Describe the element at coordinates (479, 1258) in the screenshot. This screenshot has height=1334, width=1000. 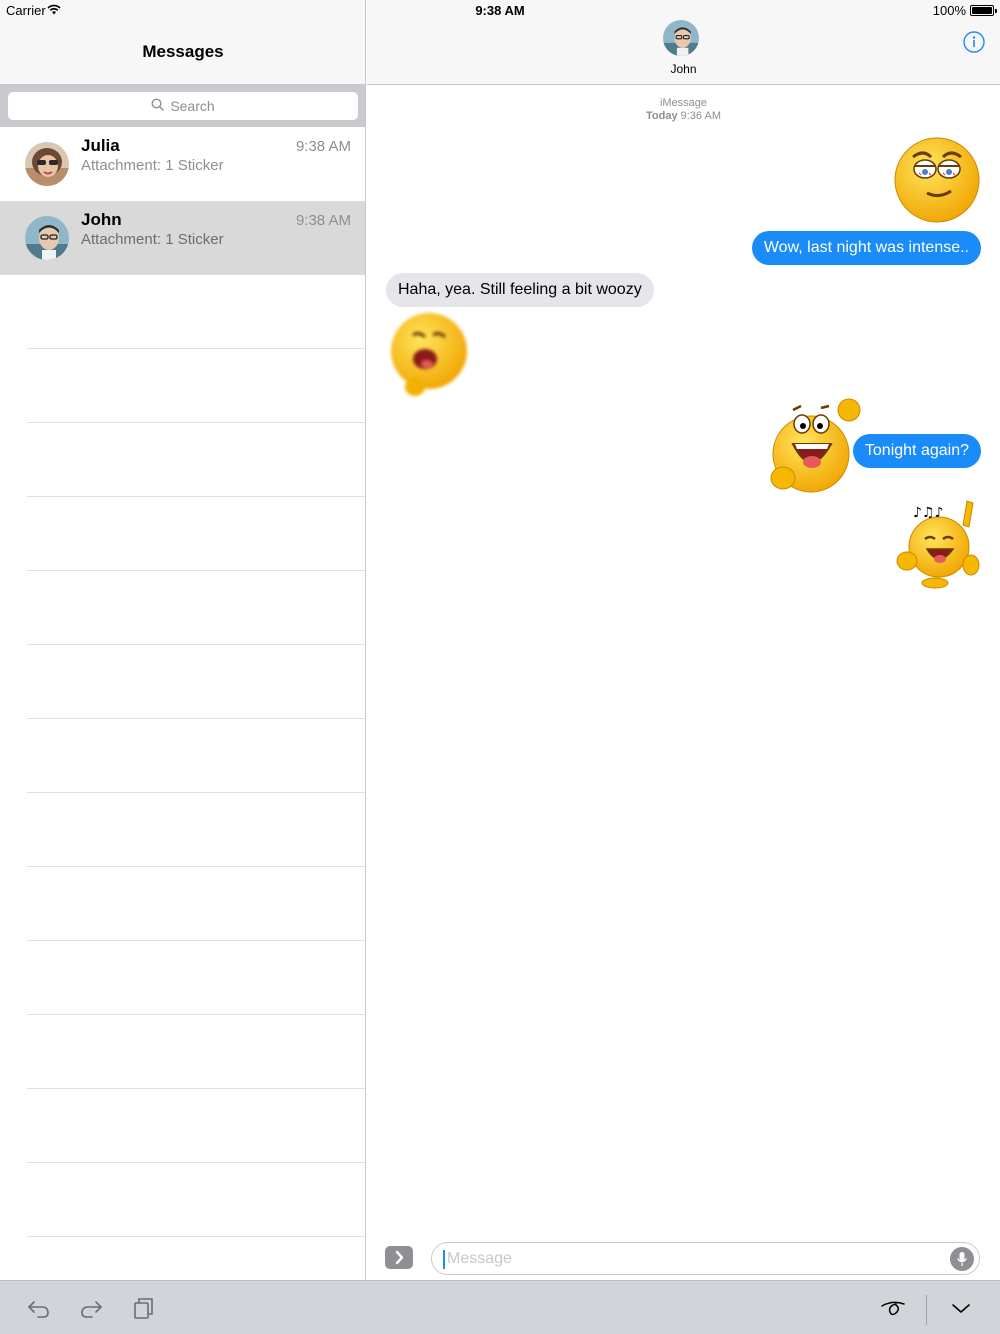
I see `message-placeholder: Message` at that location.